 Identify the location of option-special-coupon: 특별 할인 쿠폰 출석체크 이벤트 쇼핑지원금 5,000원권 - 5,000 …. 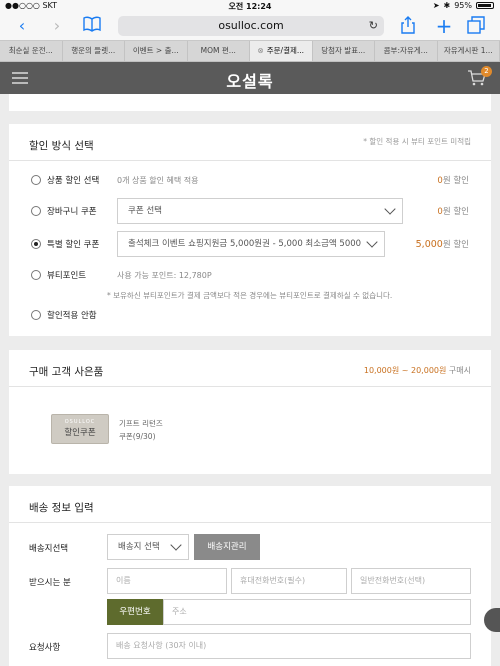
(250, 244).